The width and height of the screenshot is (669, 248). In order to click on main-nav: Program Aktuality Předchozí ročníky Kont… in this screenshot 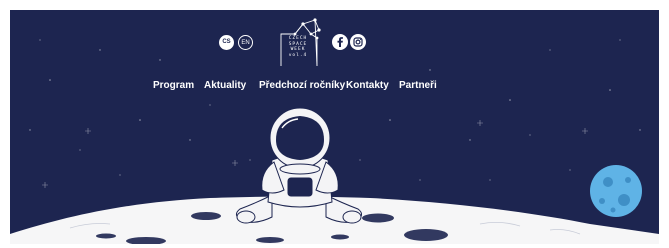, I will do `click(334, 86)`.